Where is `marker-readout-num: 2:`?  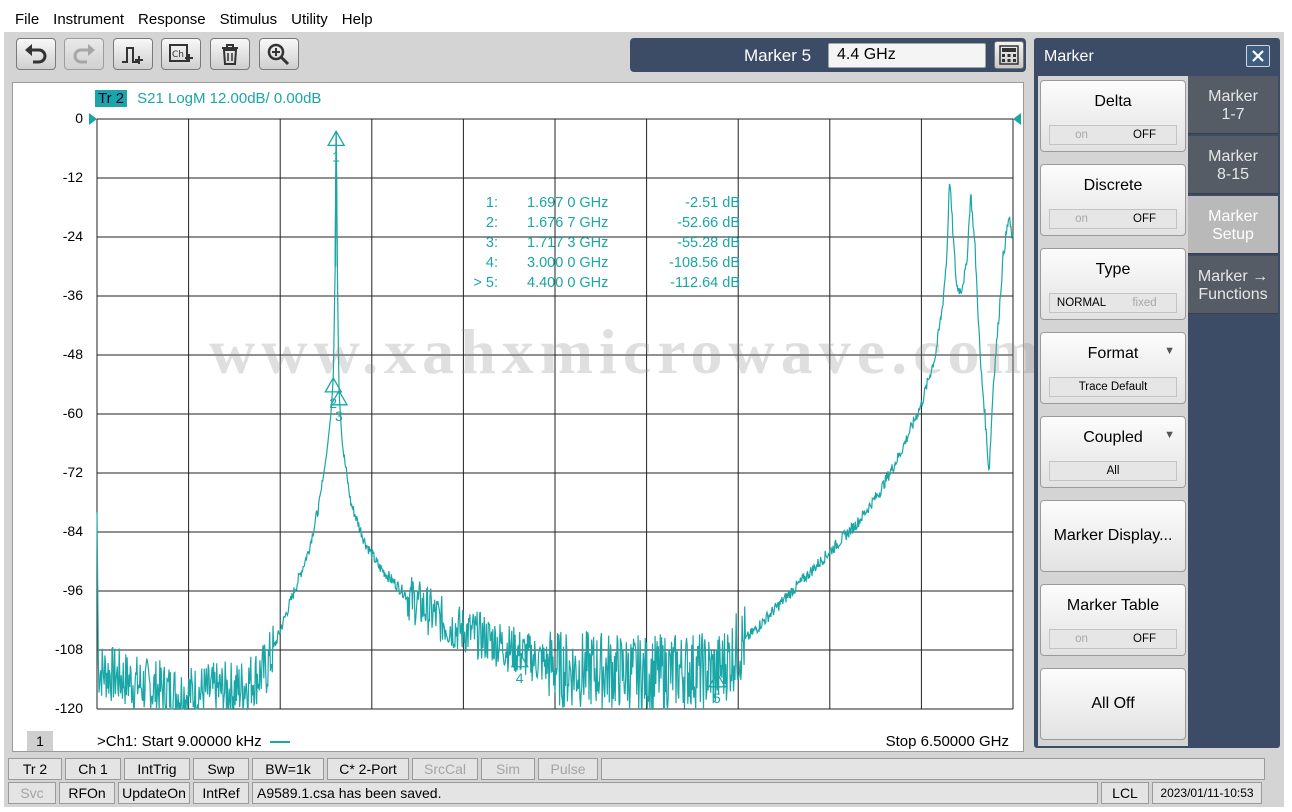
marker-readout-num: 2: is located at coordinates (491, 223).